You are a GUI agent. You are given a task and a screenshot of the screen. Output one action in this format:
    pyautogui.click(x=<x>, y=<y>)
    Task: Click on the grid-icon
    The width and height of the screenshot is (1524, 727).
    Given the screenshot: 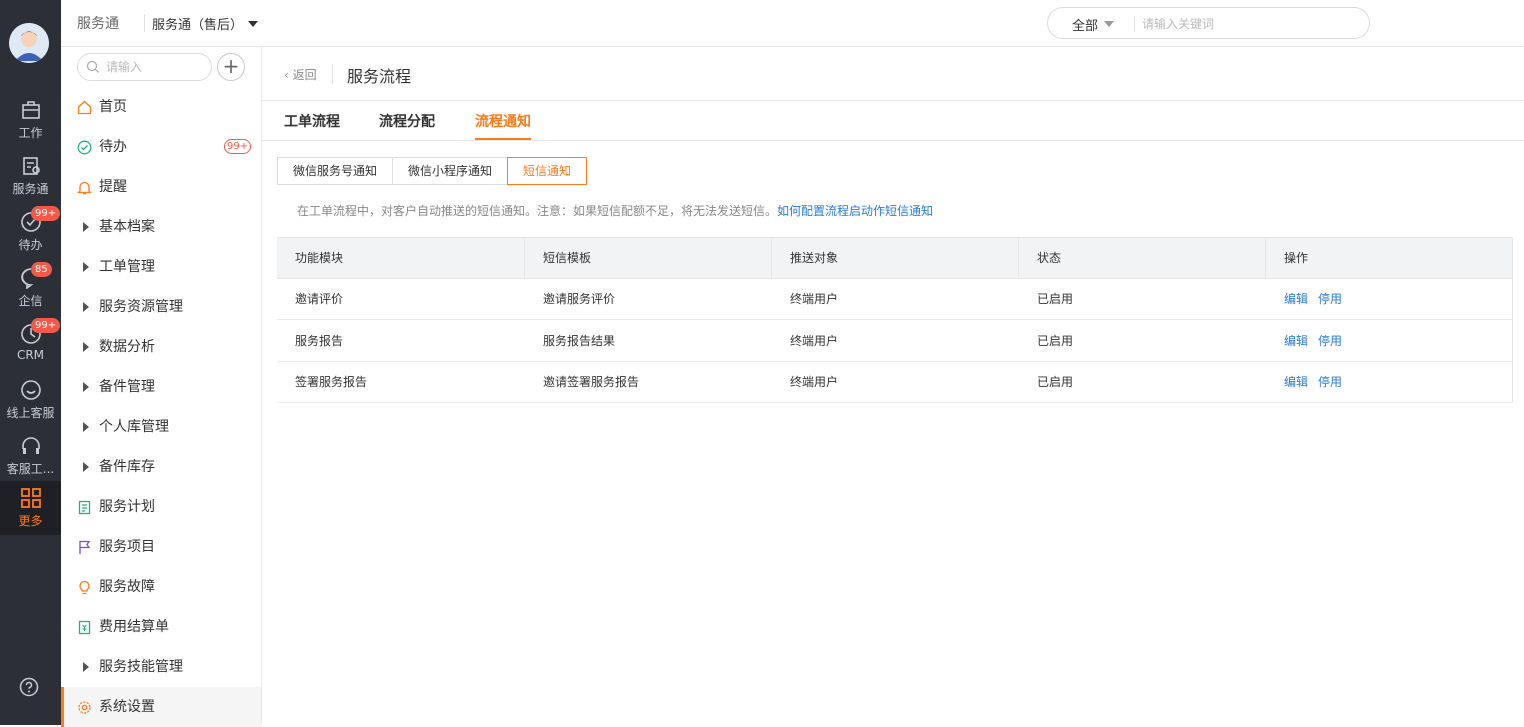 What is the action you would take?
    pyautogui.click(x=30, y=498)
    